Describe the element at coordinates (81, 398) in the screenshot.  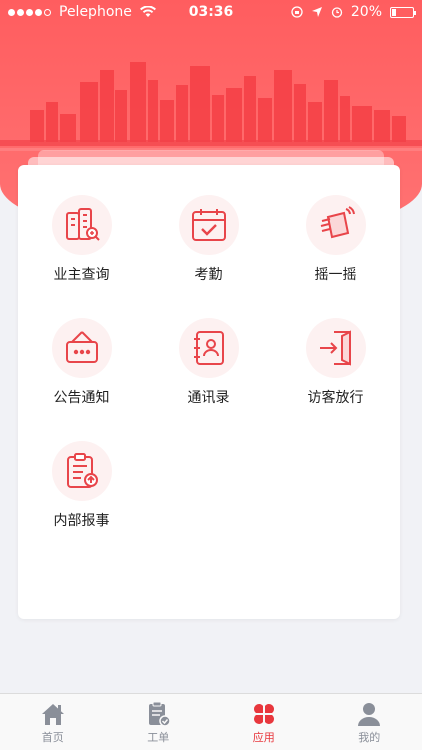
I see `app-label: 公告通知` at that location.